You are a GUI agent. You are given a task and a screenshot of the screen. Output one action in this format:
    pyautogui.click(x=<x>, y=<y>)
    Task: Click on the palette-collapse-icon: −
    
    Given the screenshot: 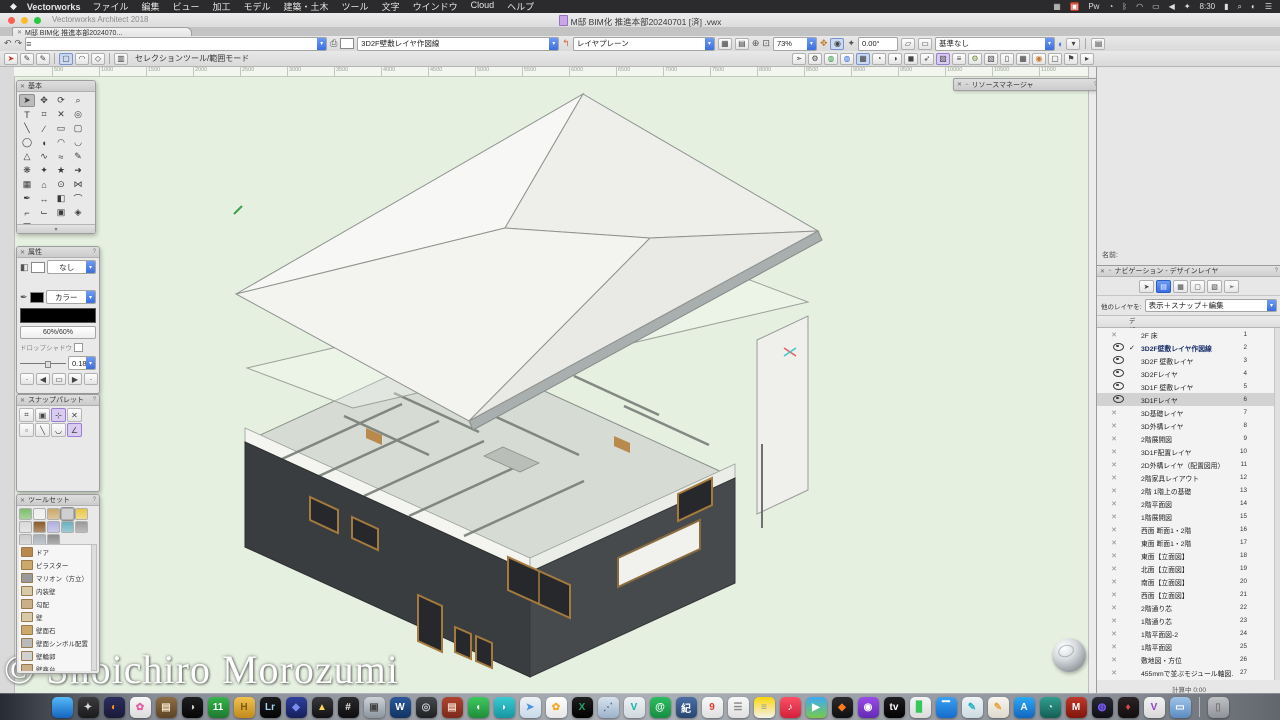 What is the action you would take?
    pyautogui.click(x=967, y=85)
    